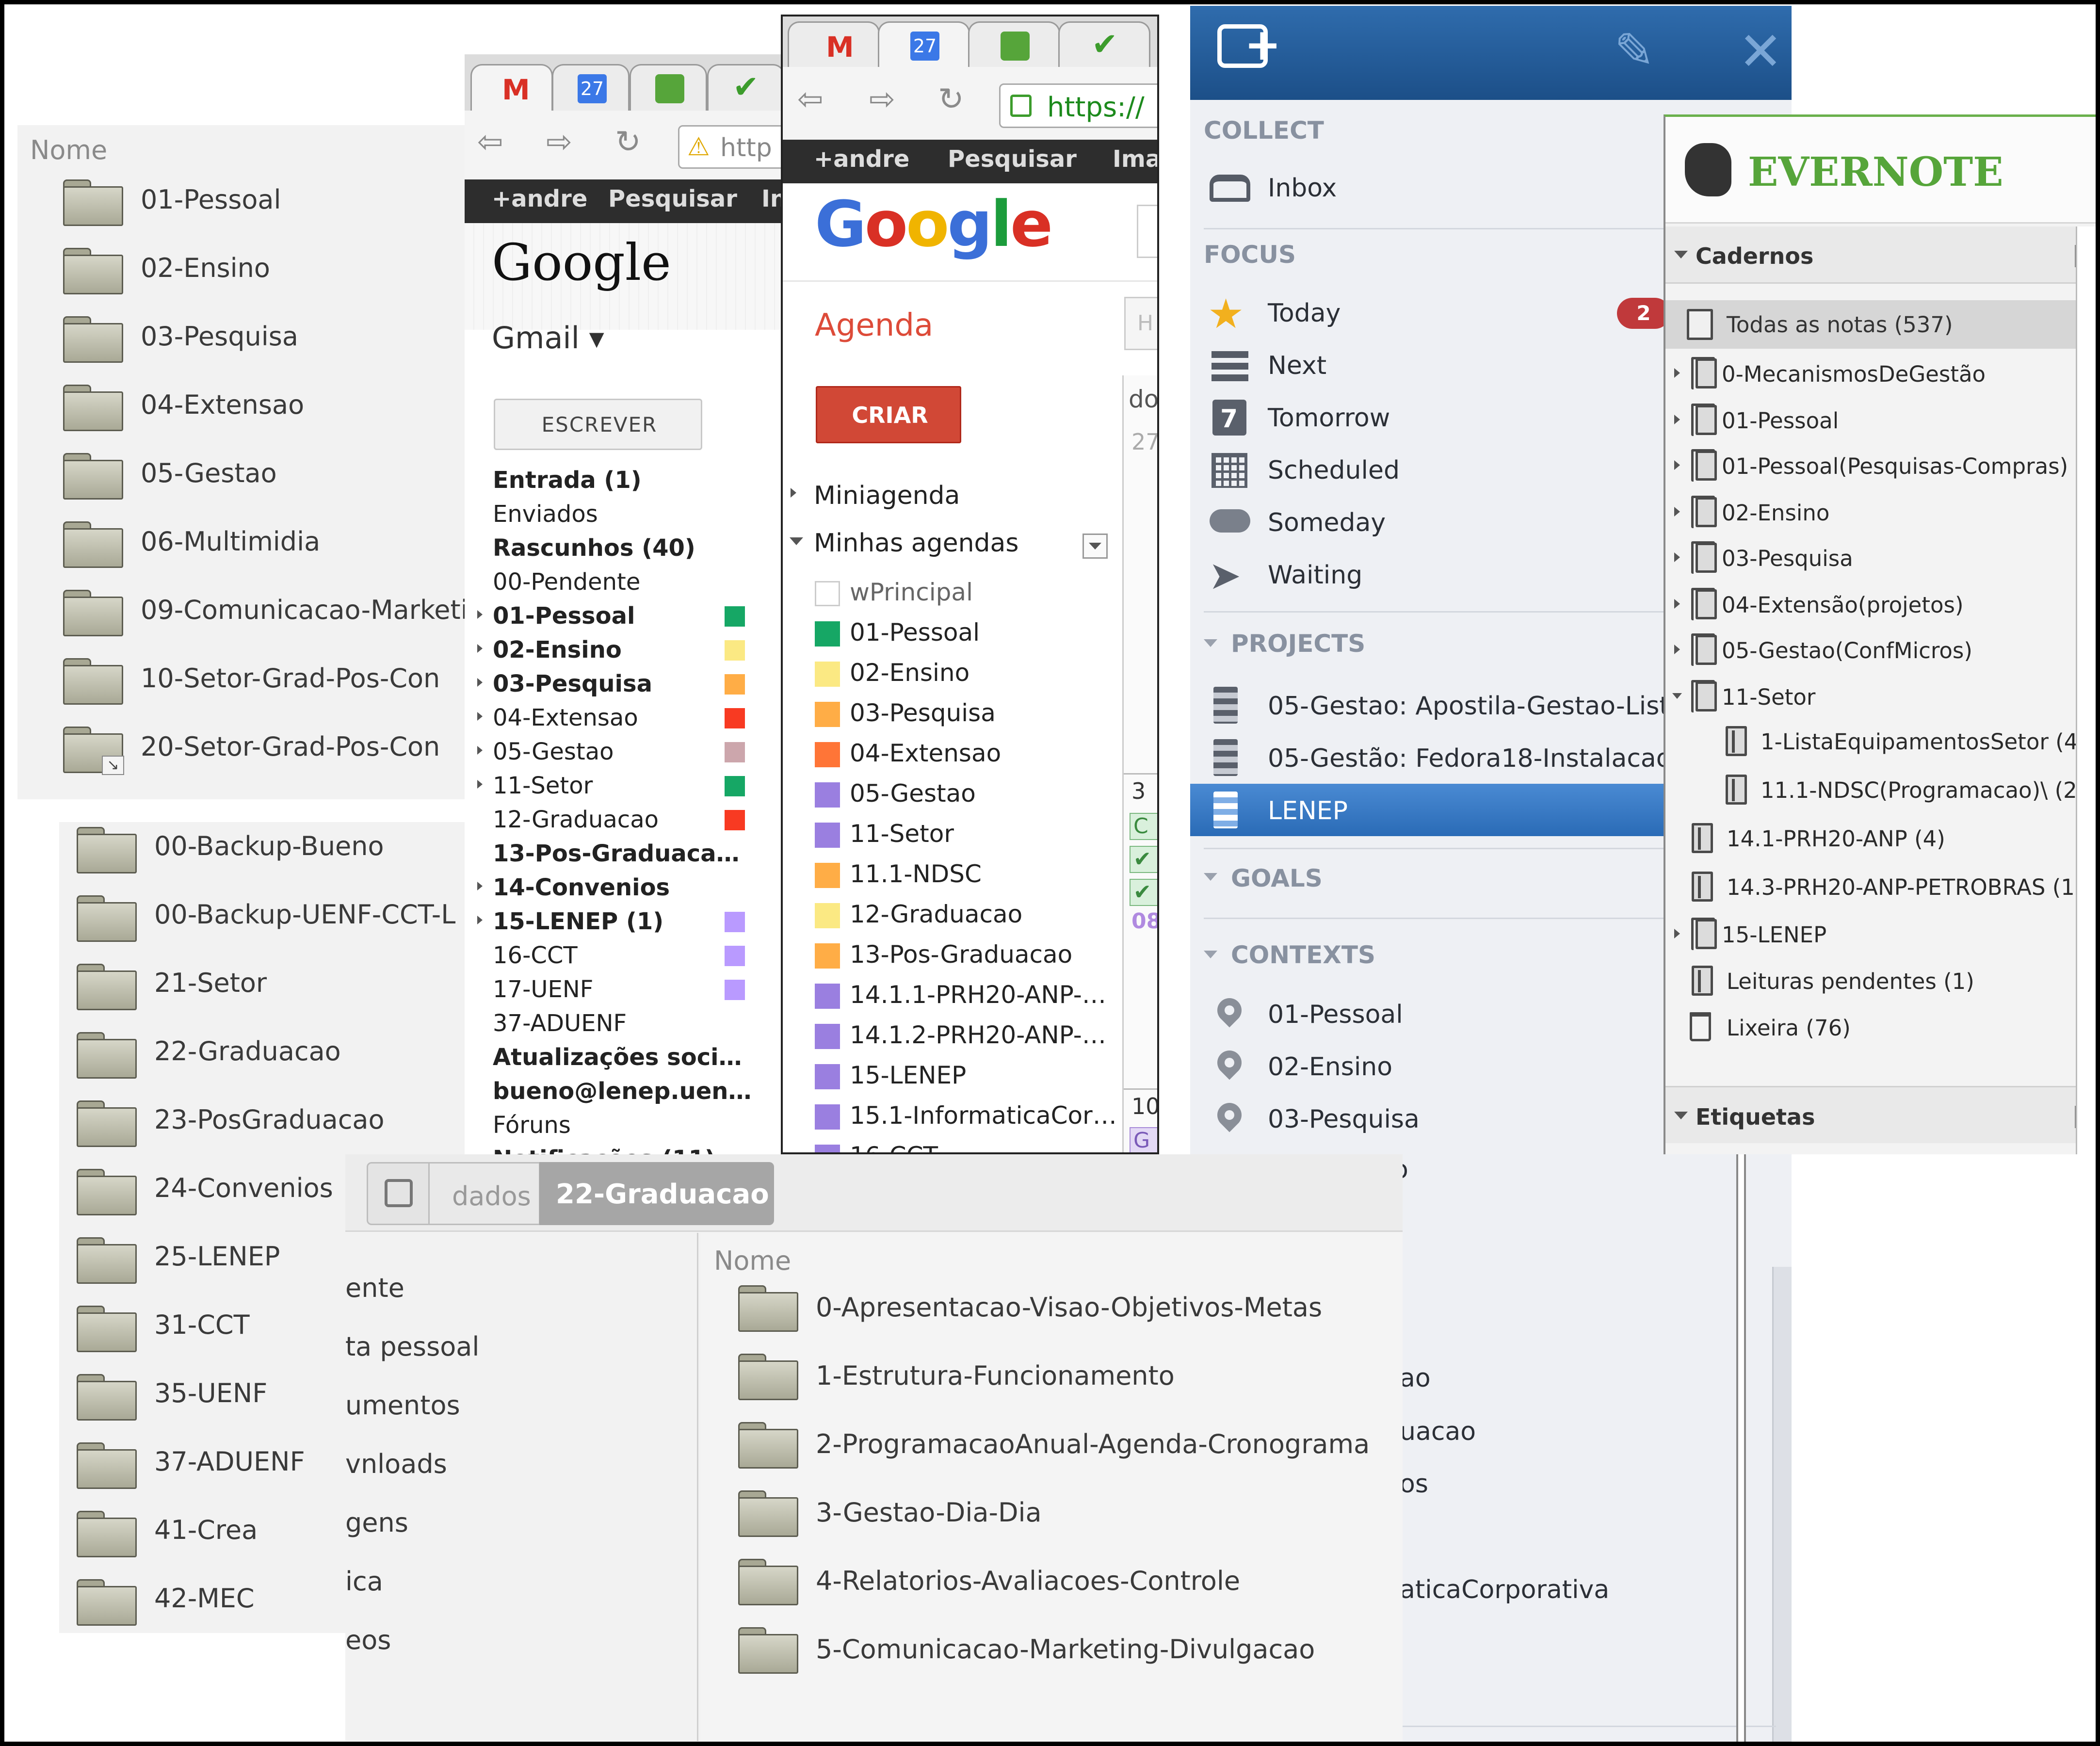 The height and width of the screenshot is (1746, 2100). What do you see at coordinates (1882, 511) in the screenshot?
I see `notebook-row: 02-Ensino` at bounding box center [1882, 511].